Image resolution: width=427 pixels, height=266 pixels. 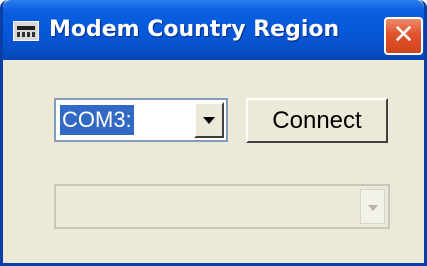 What do you see at coordinates (194, 29) in the screenshot?
I see `window-title: Modem Country Region` at bounding box center [194, 29].